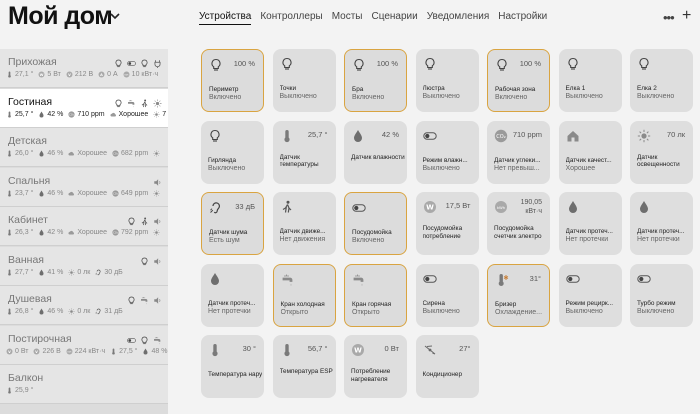 The image size is (700, 414). I want to click on room-item: Ванная 27,7 ° 41 % 0 лк 30 дБ, so click(84, 266).